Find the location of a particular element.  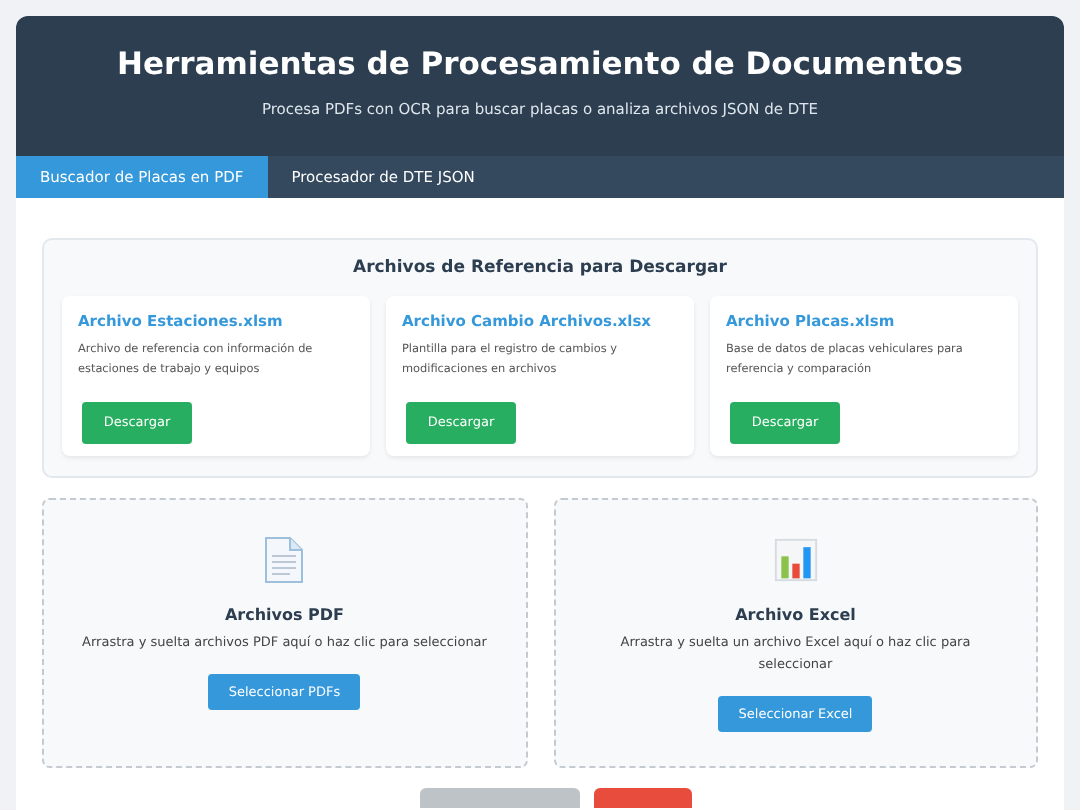

document-icon is located at coordinates (284, 560).